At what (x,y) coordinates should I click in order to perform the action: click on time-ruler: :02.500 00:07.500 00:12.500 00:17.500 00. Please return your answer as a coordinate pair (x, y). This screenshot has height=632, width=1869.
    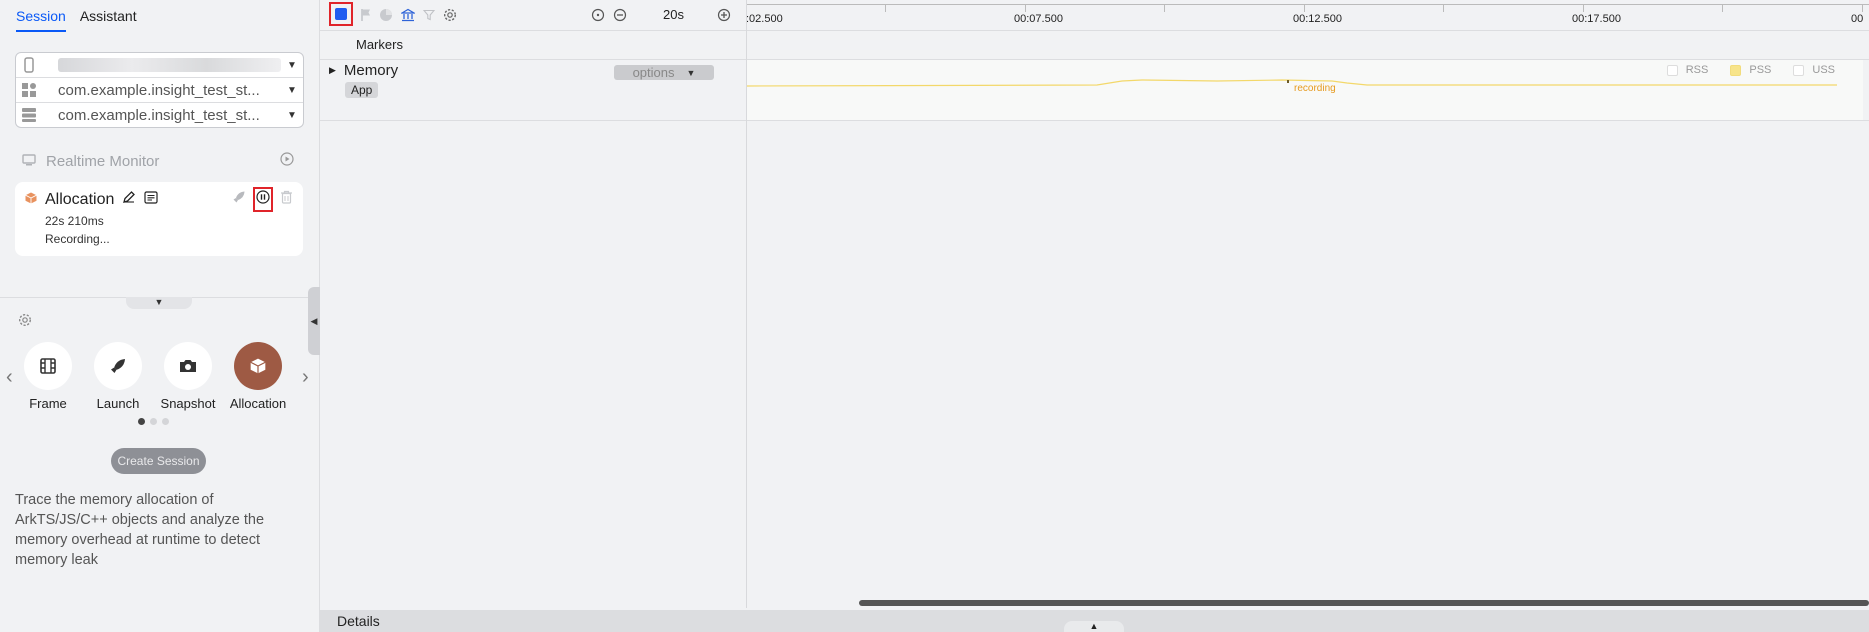
    Looking at the image, I should click on (1307, 15).